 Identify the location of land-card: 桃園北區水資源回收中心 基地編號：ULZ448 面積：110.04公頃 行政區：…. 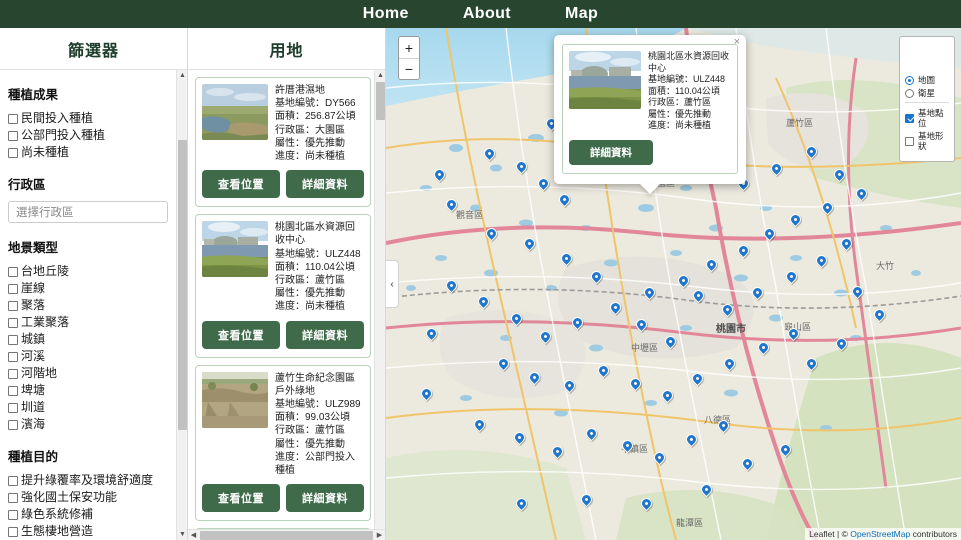
(283, 286).